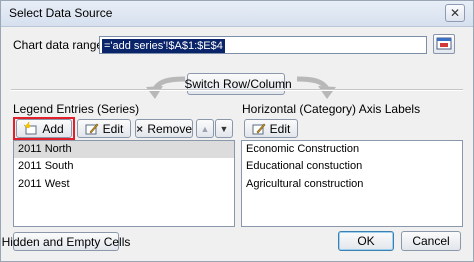 This screenshot has height=262, width=474. Describe the element at coordinates (169, 128) in the screenshot. I see `remove-series-label: Remove` at that location.